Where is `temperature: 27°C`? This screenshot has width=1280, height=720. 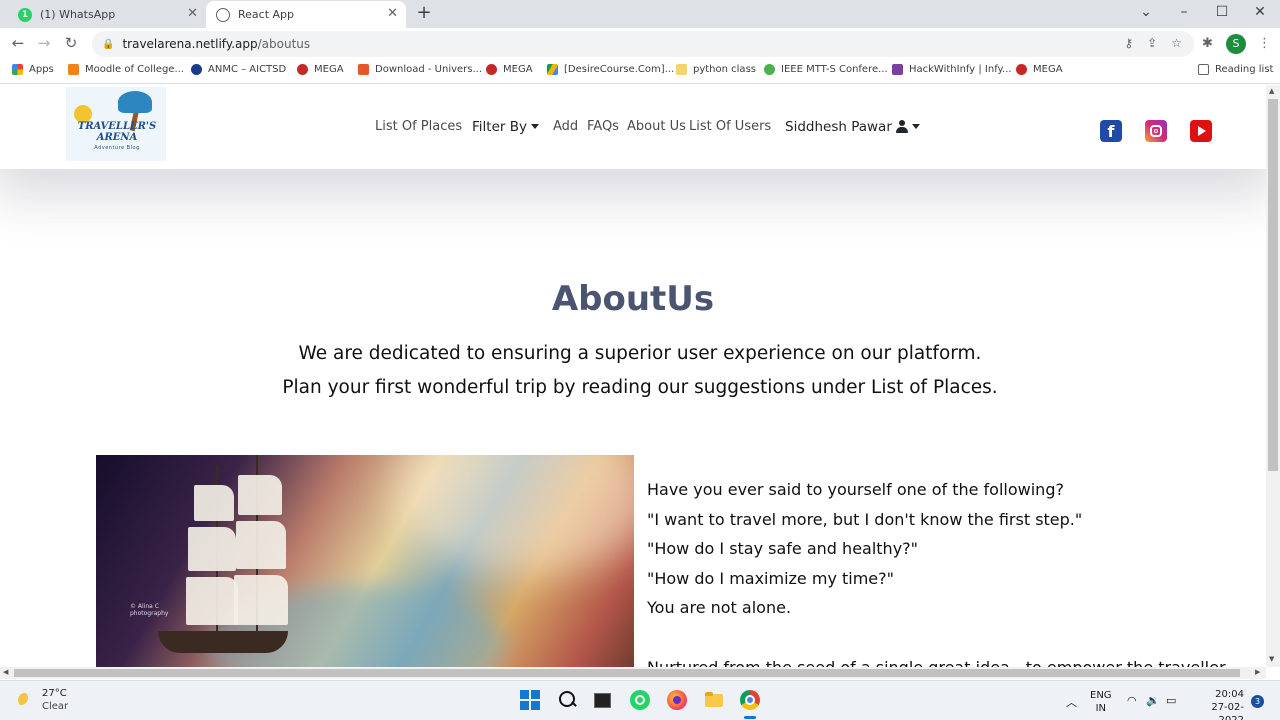
temperature: 27°C is located at coordinates (54, 693).